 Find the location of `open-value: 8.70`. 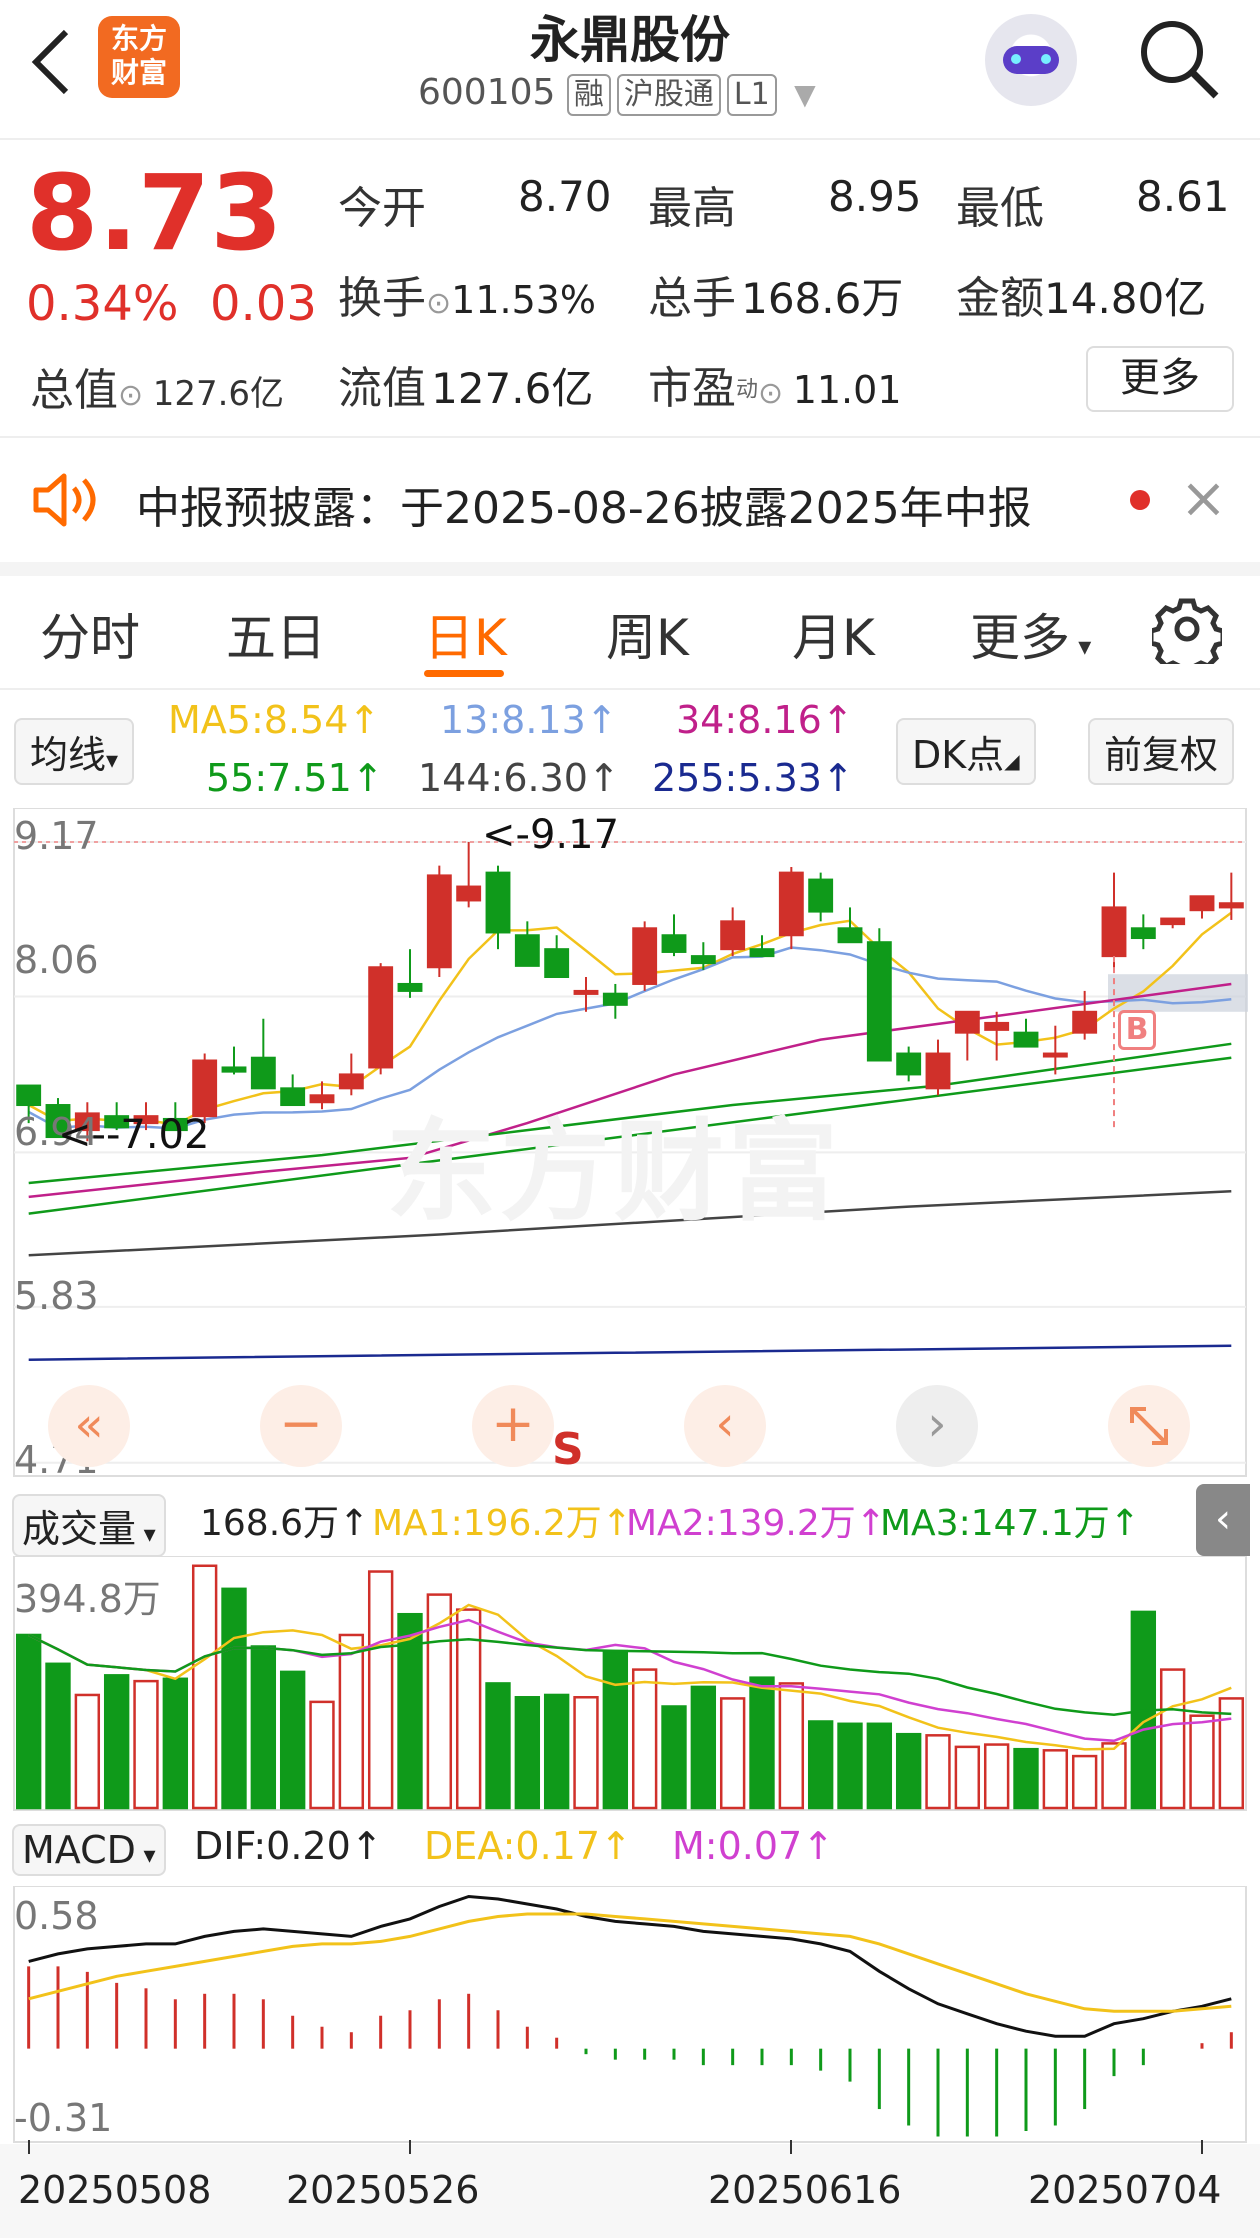

open-value: 8.70 is located at coordinates (565, 196).